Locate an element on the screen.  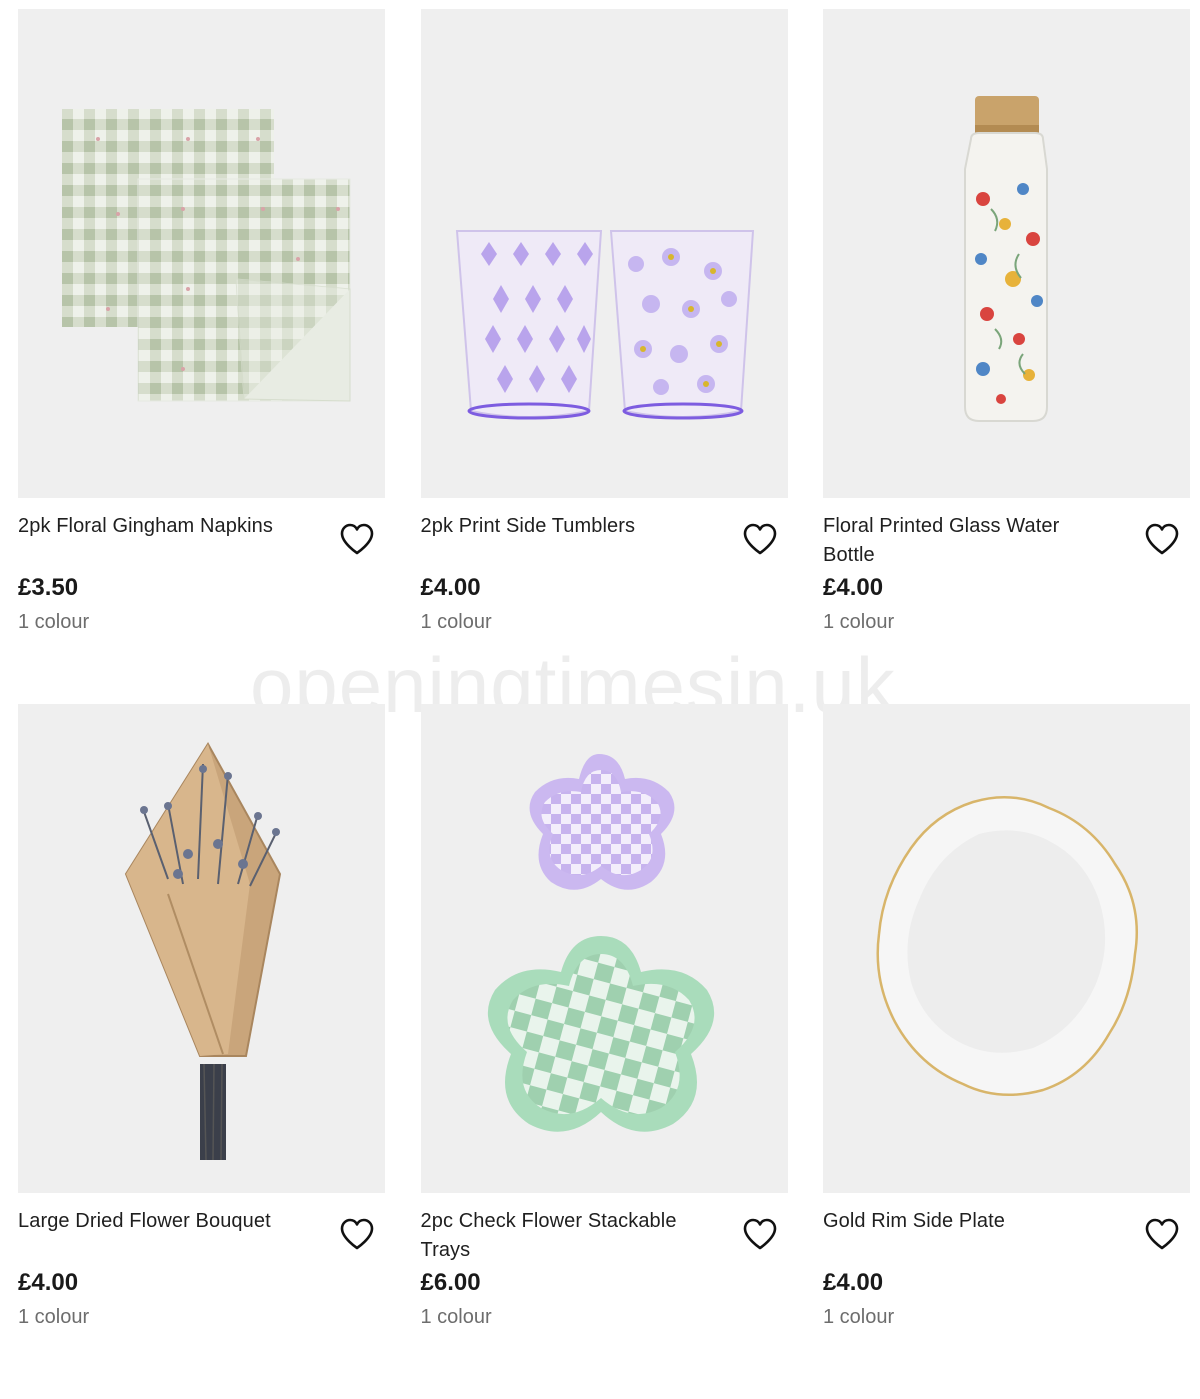
product-price: £3.50 is located at coordinates (48, 587).